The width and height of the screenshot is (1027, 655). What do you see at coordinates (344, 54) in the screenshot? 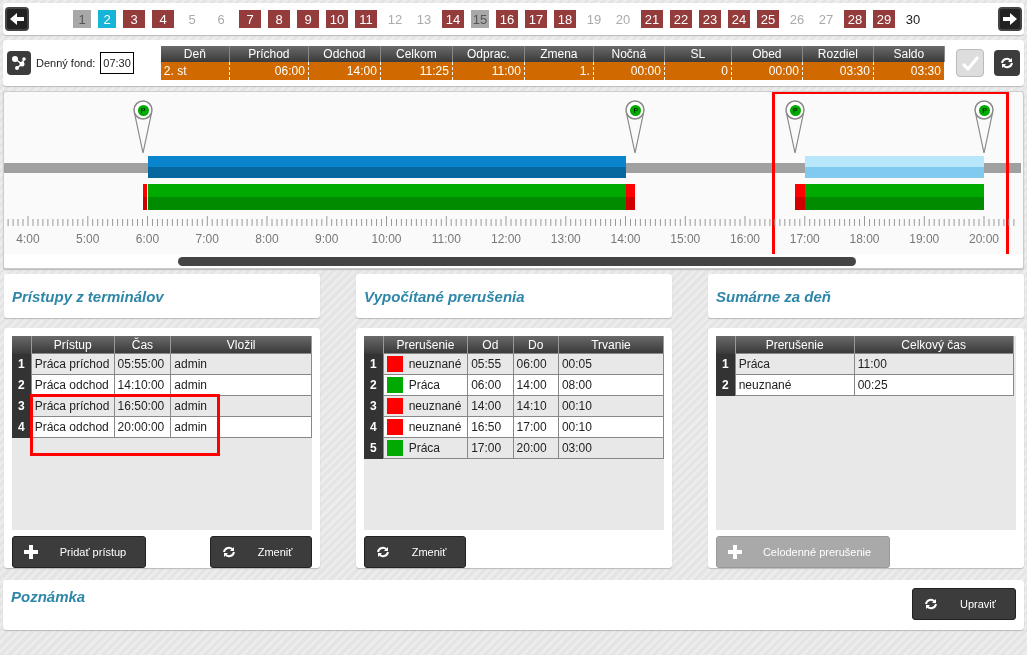
I see `column-header: Odchod` at bounding box center [344, 54].